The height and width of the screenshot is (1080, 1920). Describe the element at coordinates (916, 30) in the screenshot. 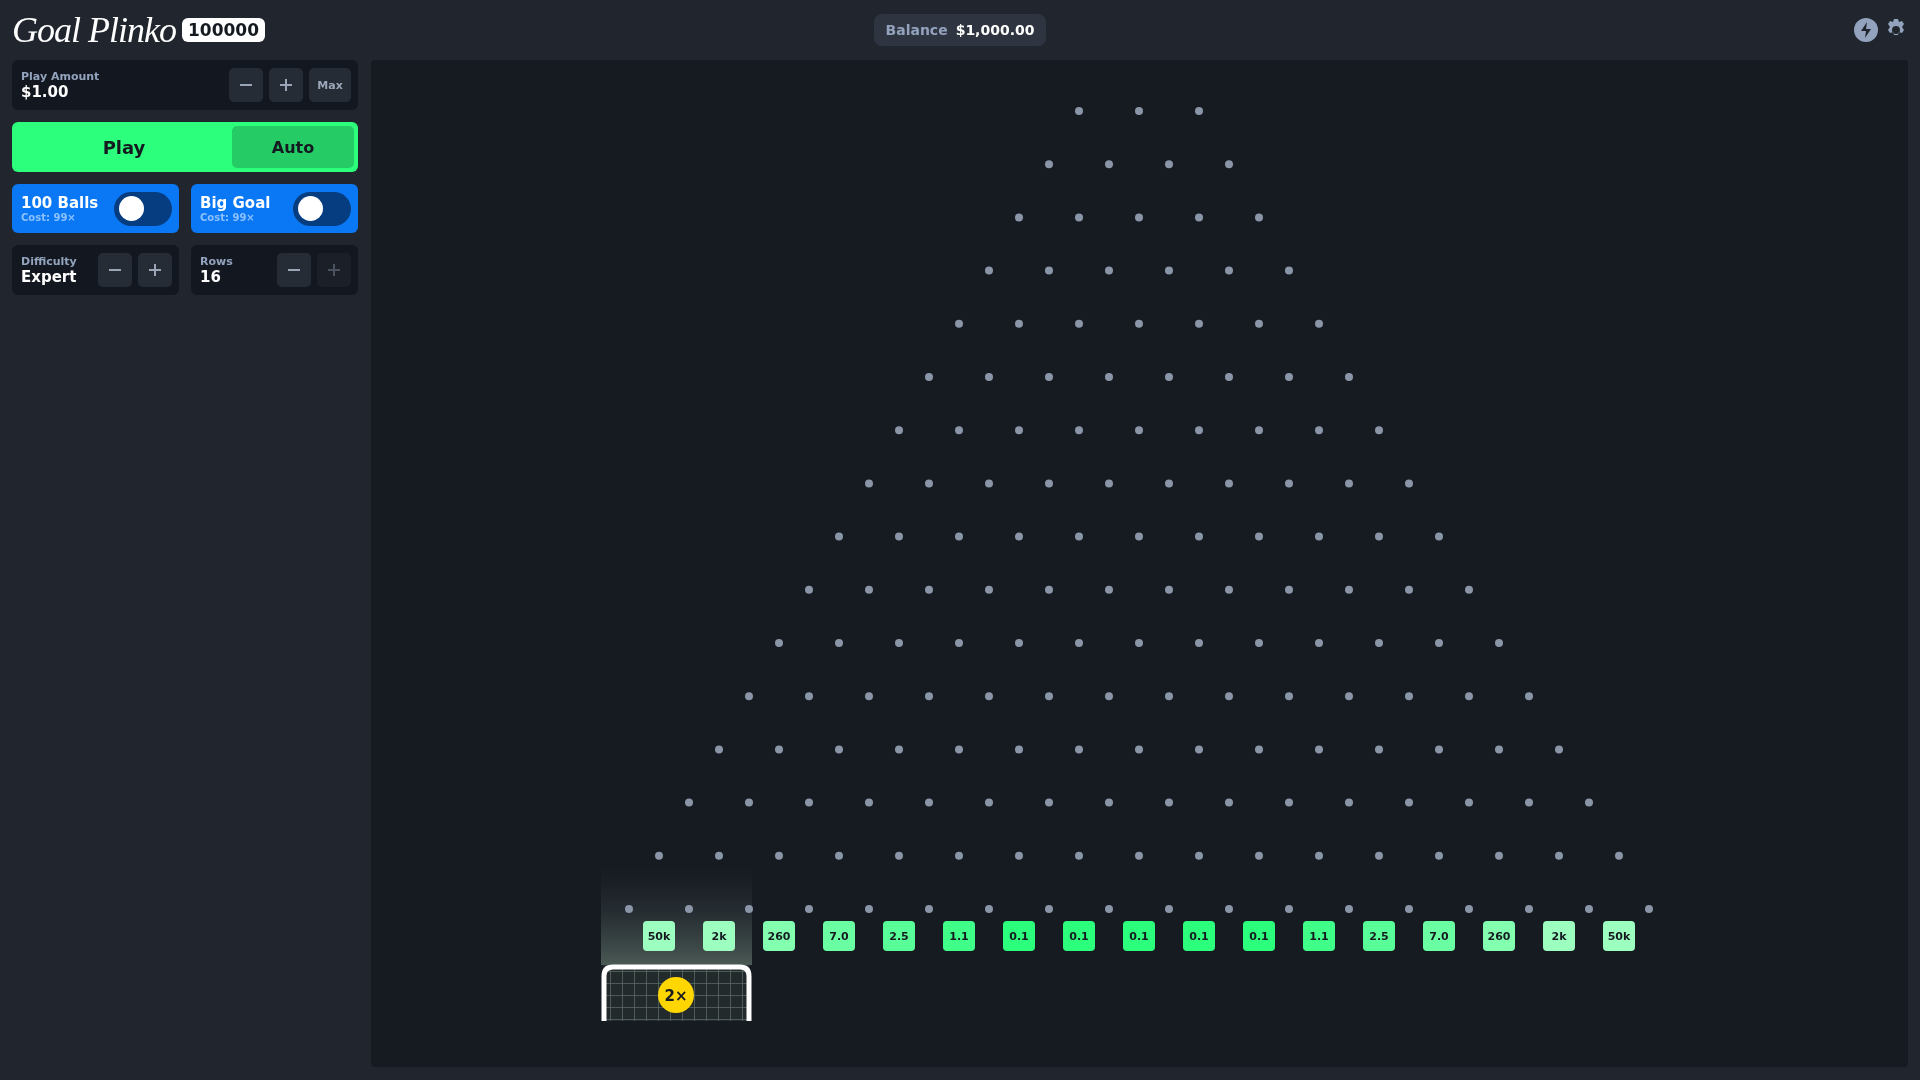

I see `balance-label: Balance` at that location.